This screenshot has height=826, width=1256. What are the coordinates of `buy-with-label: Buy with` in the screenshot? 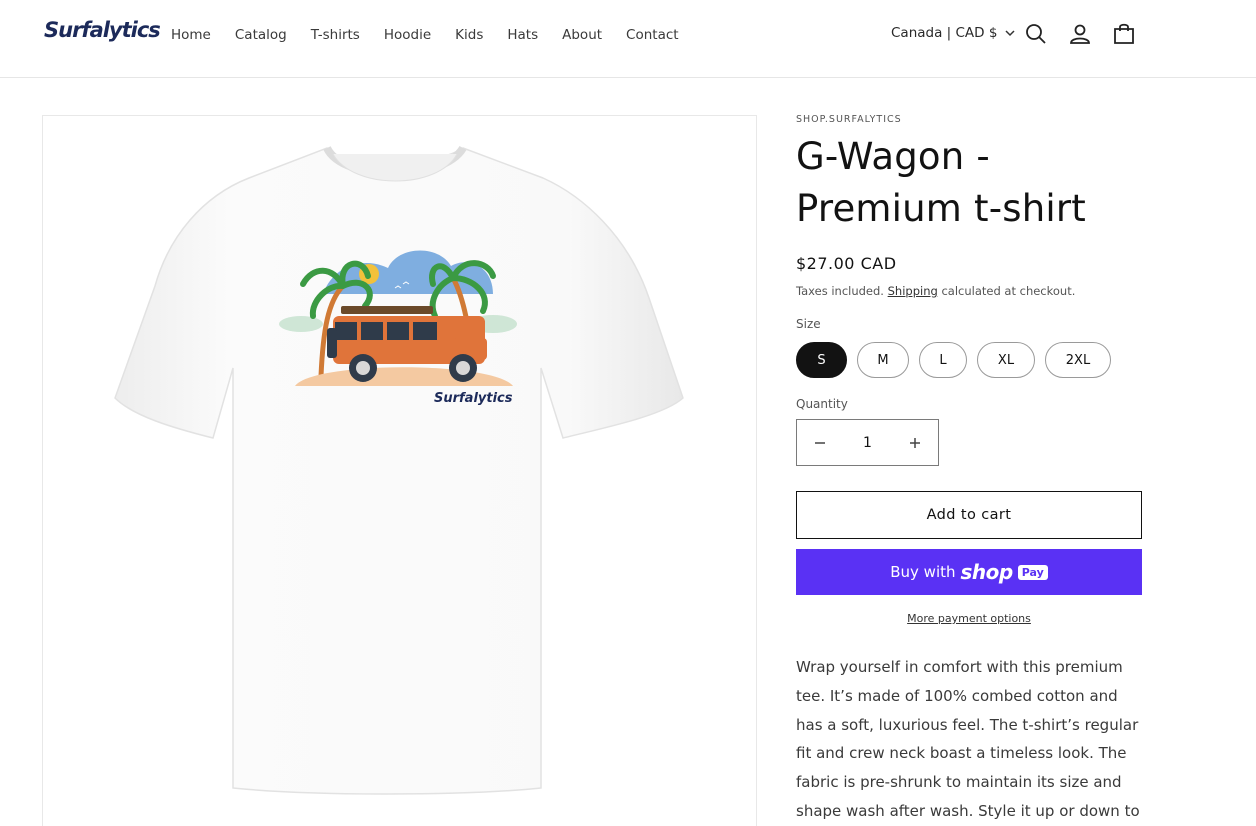 It's located at (923, 572).